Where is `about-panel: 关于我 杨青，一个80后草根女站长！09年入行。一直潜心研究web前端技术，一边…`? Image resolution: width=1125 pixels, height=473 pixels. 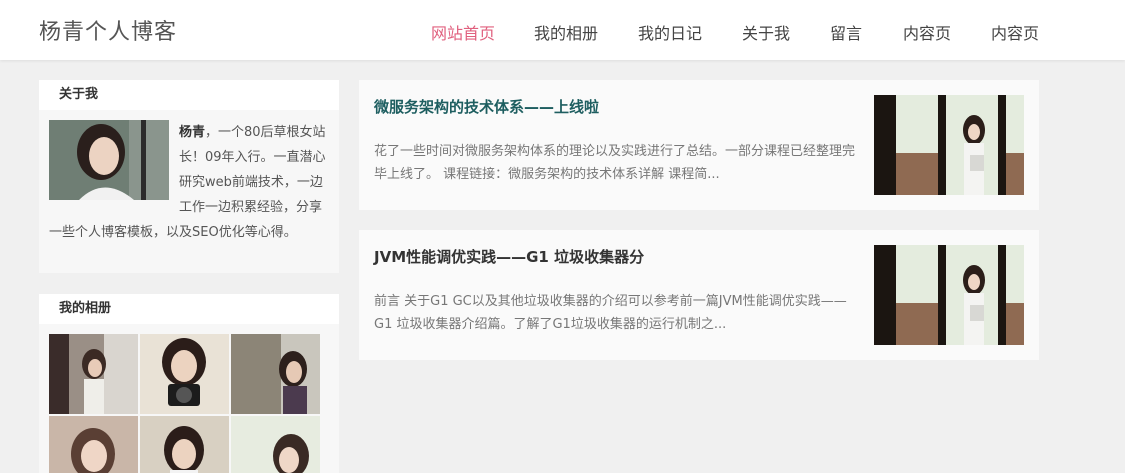 about-panel: 关于我 杨青，一个80后草根女站长！09年入行。一直潜心研究web前端技术，一边… is located at coordinates (189, 176).